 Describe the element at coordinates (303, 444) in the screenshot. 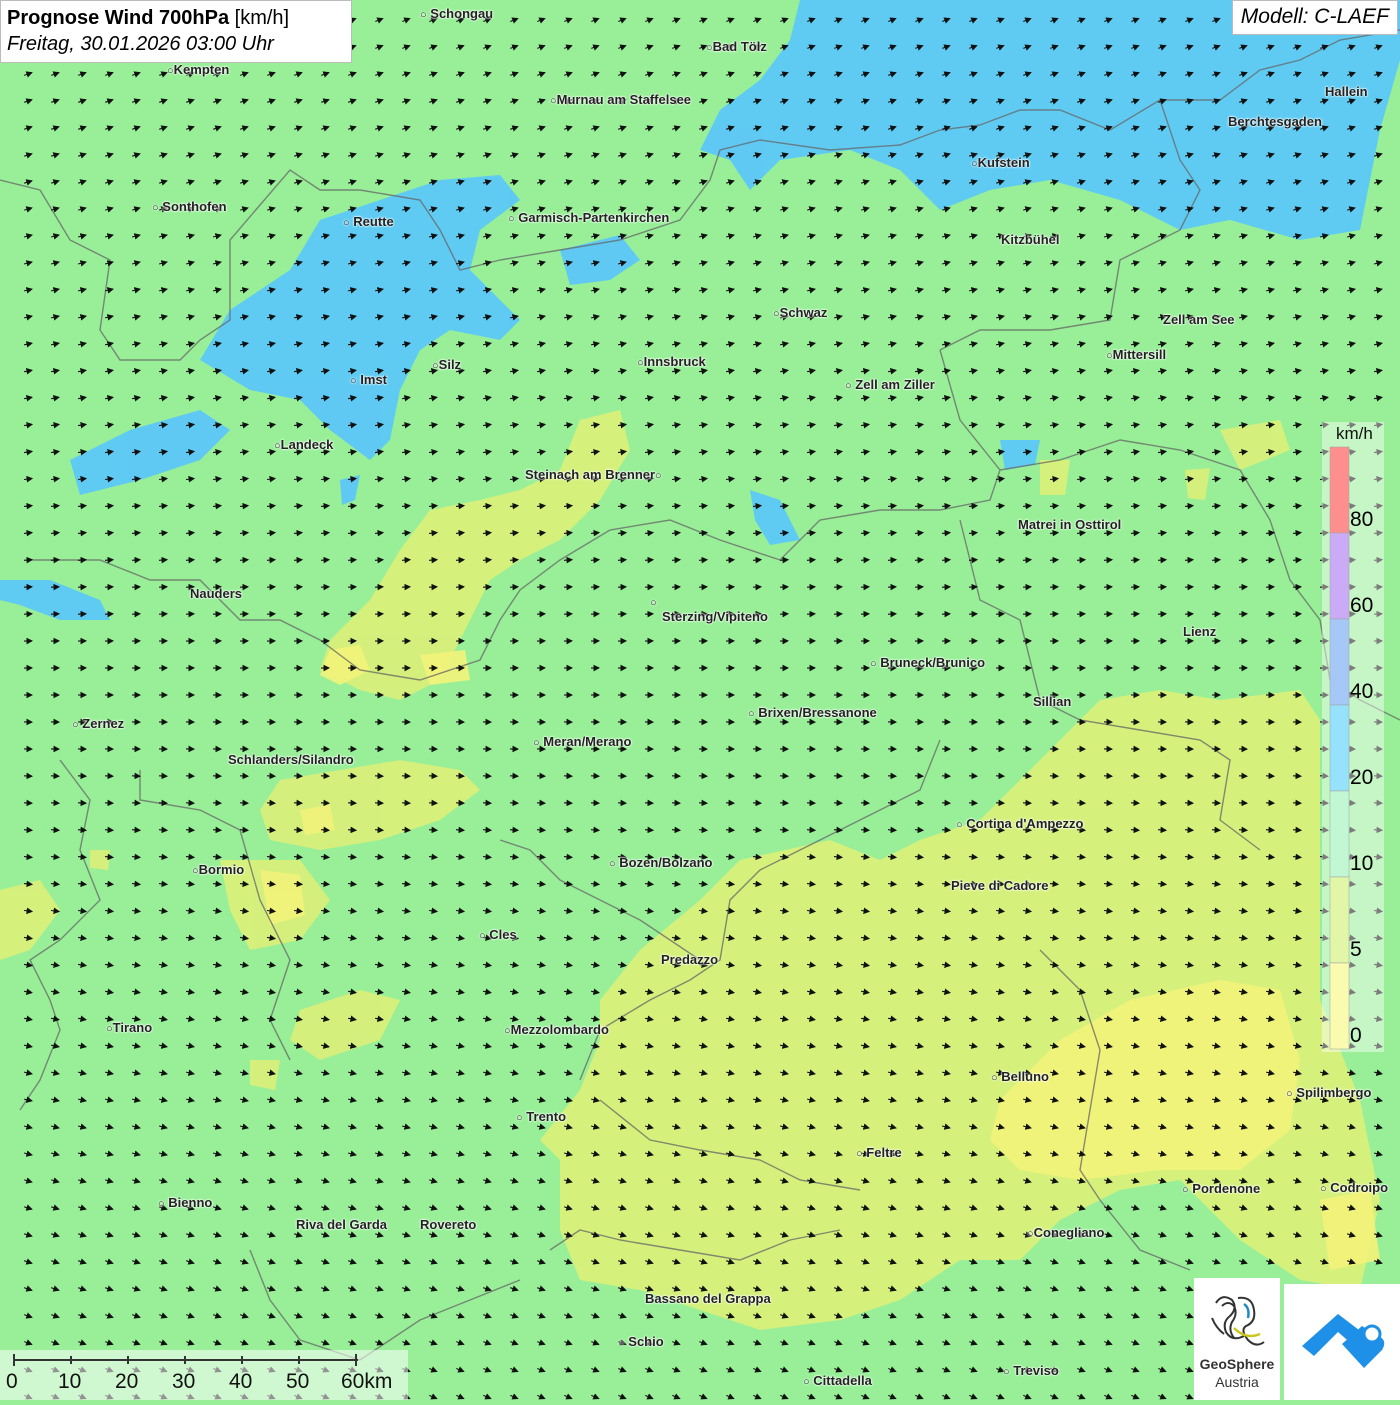

I see `city-label: ○Landeck` at that location.